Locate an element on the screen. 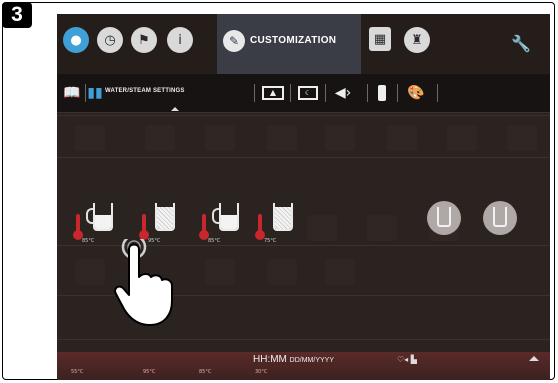 This screenshot has width=558, height=383. clock-icon: ◷ is located at coordinates (110, 40).